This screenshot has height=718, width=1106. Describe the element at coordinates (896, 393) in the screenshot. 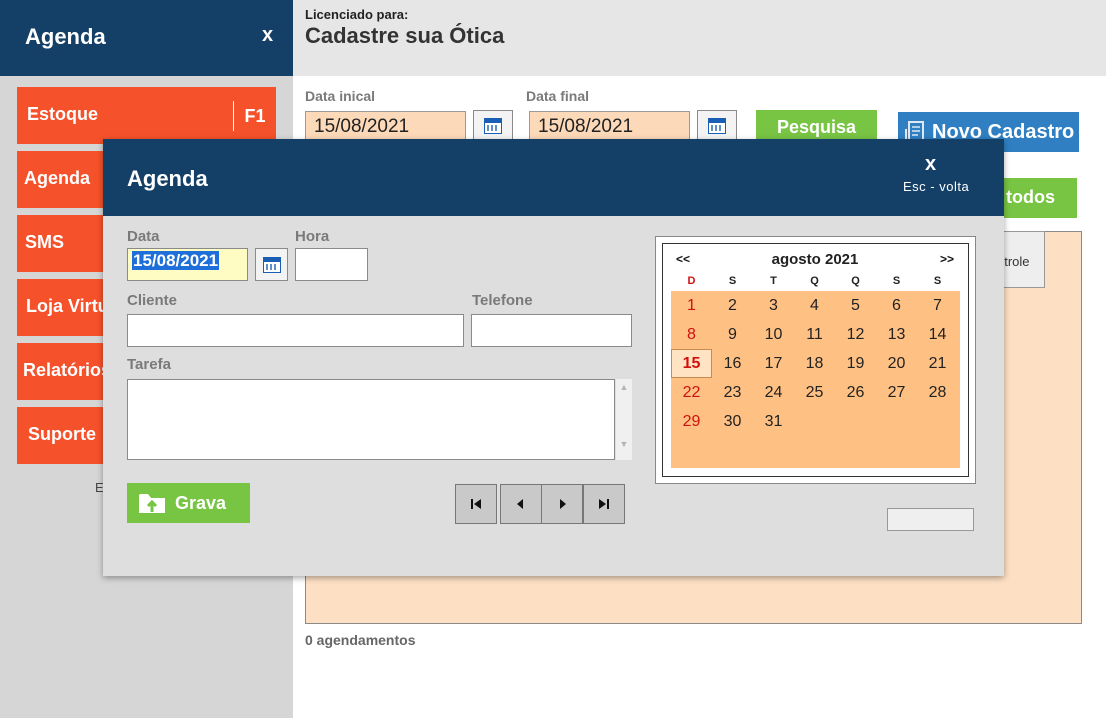

I see `calendar-day: 27` at that location.